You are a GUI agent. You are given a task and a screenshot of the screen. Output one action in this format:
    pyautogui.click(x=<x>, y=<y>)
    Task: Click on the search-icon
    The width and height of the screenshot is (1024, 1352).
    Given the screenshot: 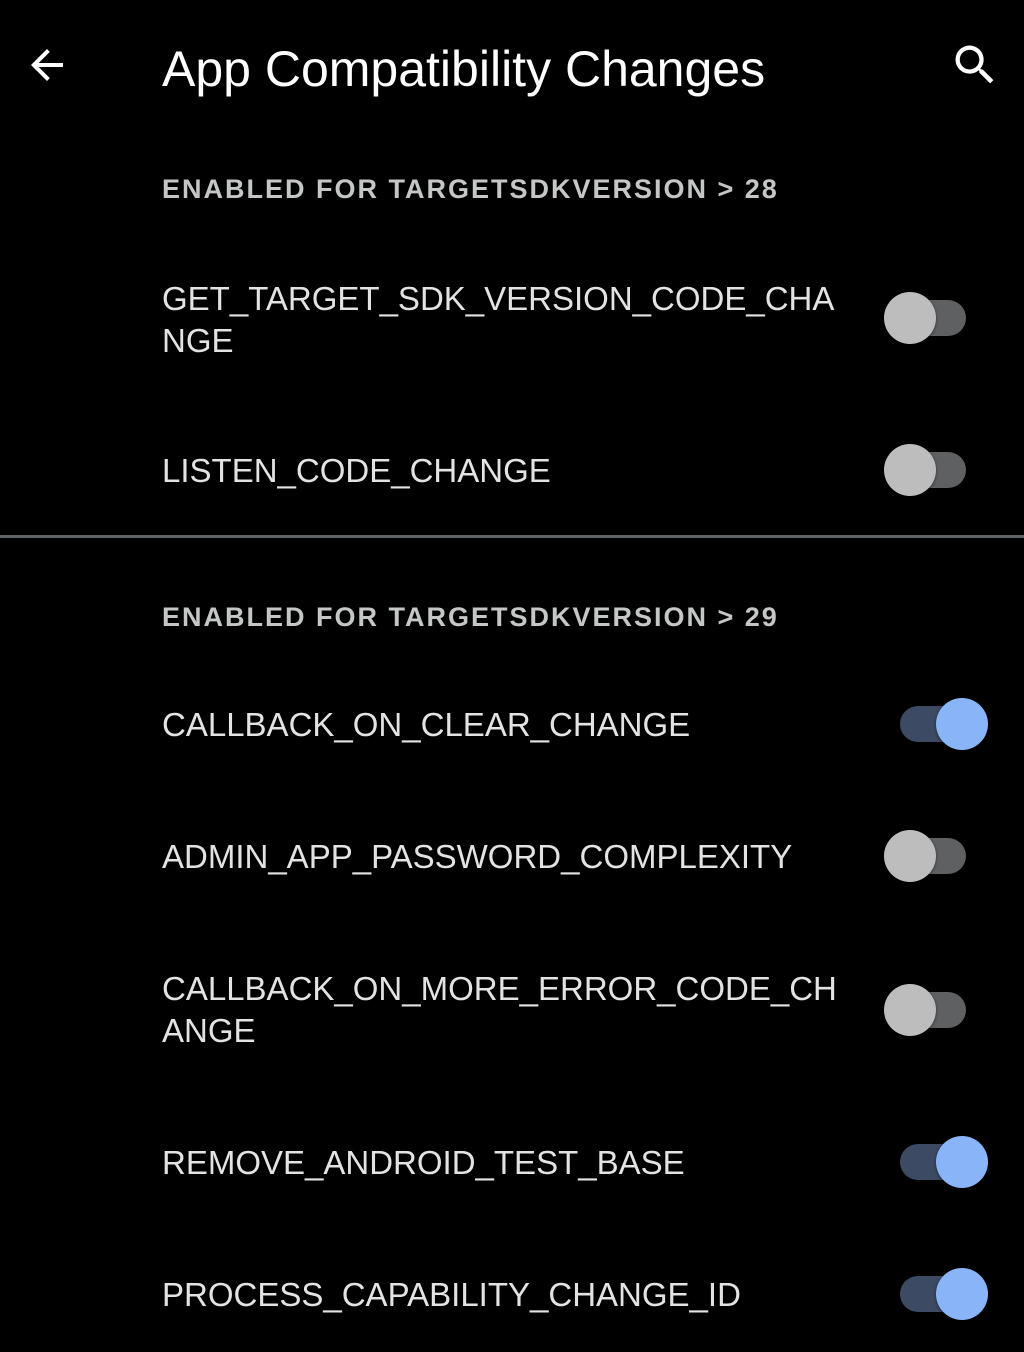 What is the action you would take?
    pyautogui.click(x=975, y=67)
    